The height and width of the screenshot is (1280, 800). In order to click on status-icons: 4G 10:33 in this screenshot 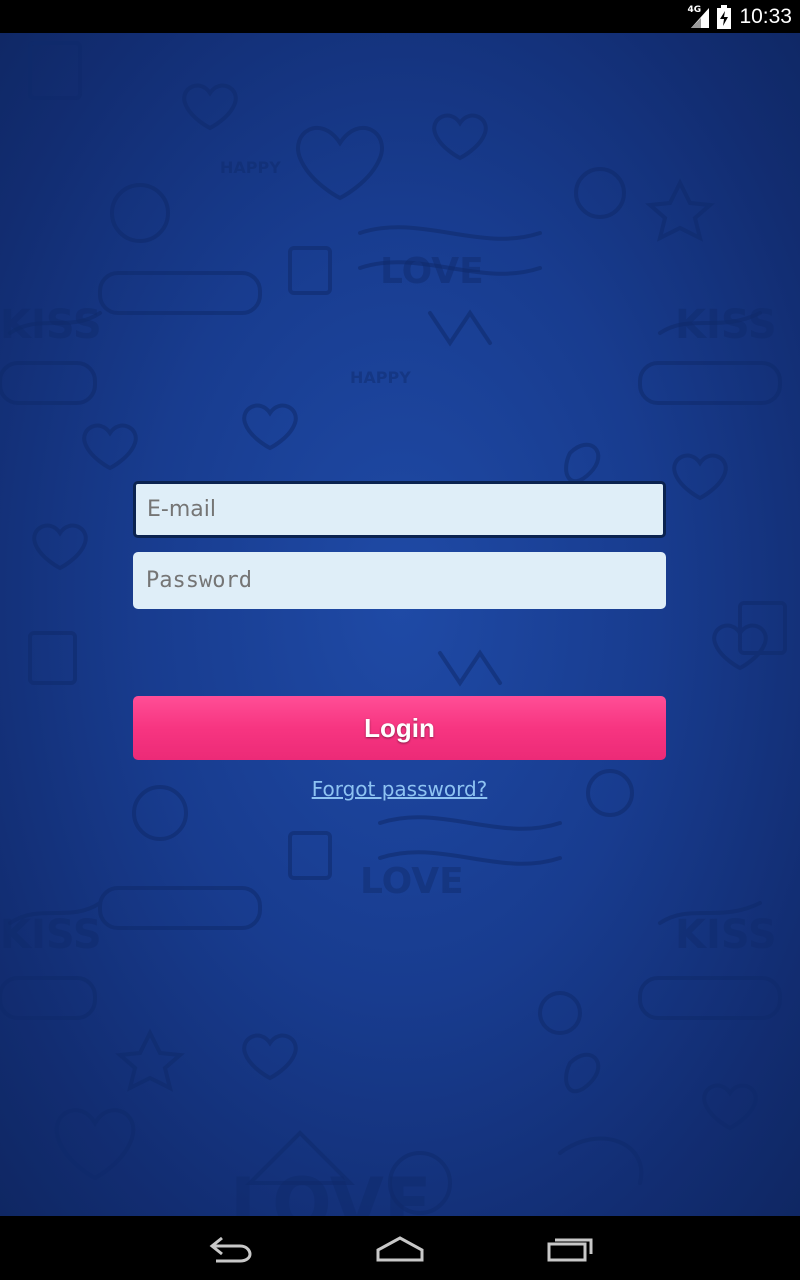, I will do `click(739, 16)`.